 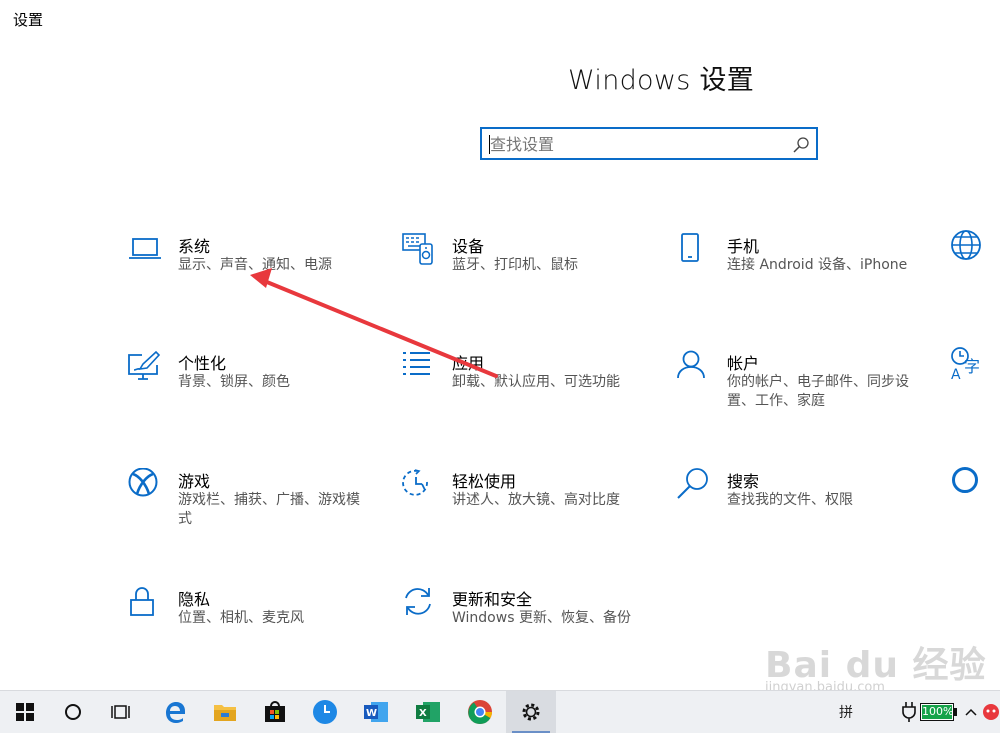 I want to click on search-box, so click(x=649, y=143).